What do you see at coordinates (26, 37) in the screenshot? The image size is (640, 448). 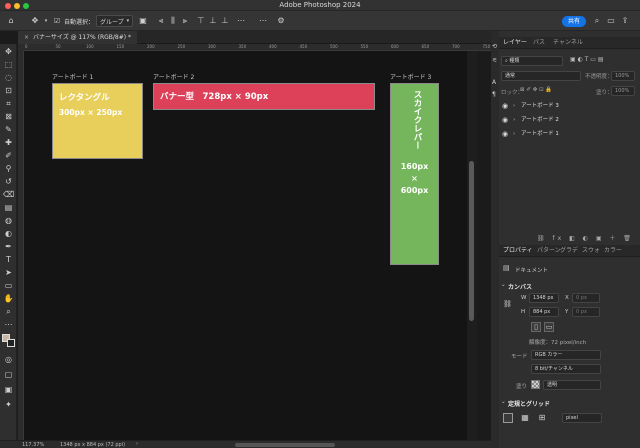 I see `close-tab-icon: ×` at bounding box center [26, 37].